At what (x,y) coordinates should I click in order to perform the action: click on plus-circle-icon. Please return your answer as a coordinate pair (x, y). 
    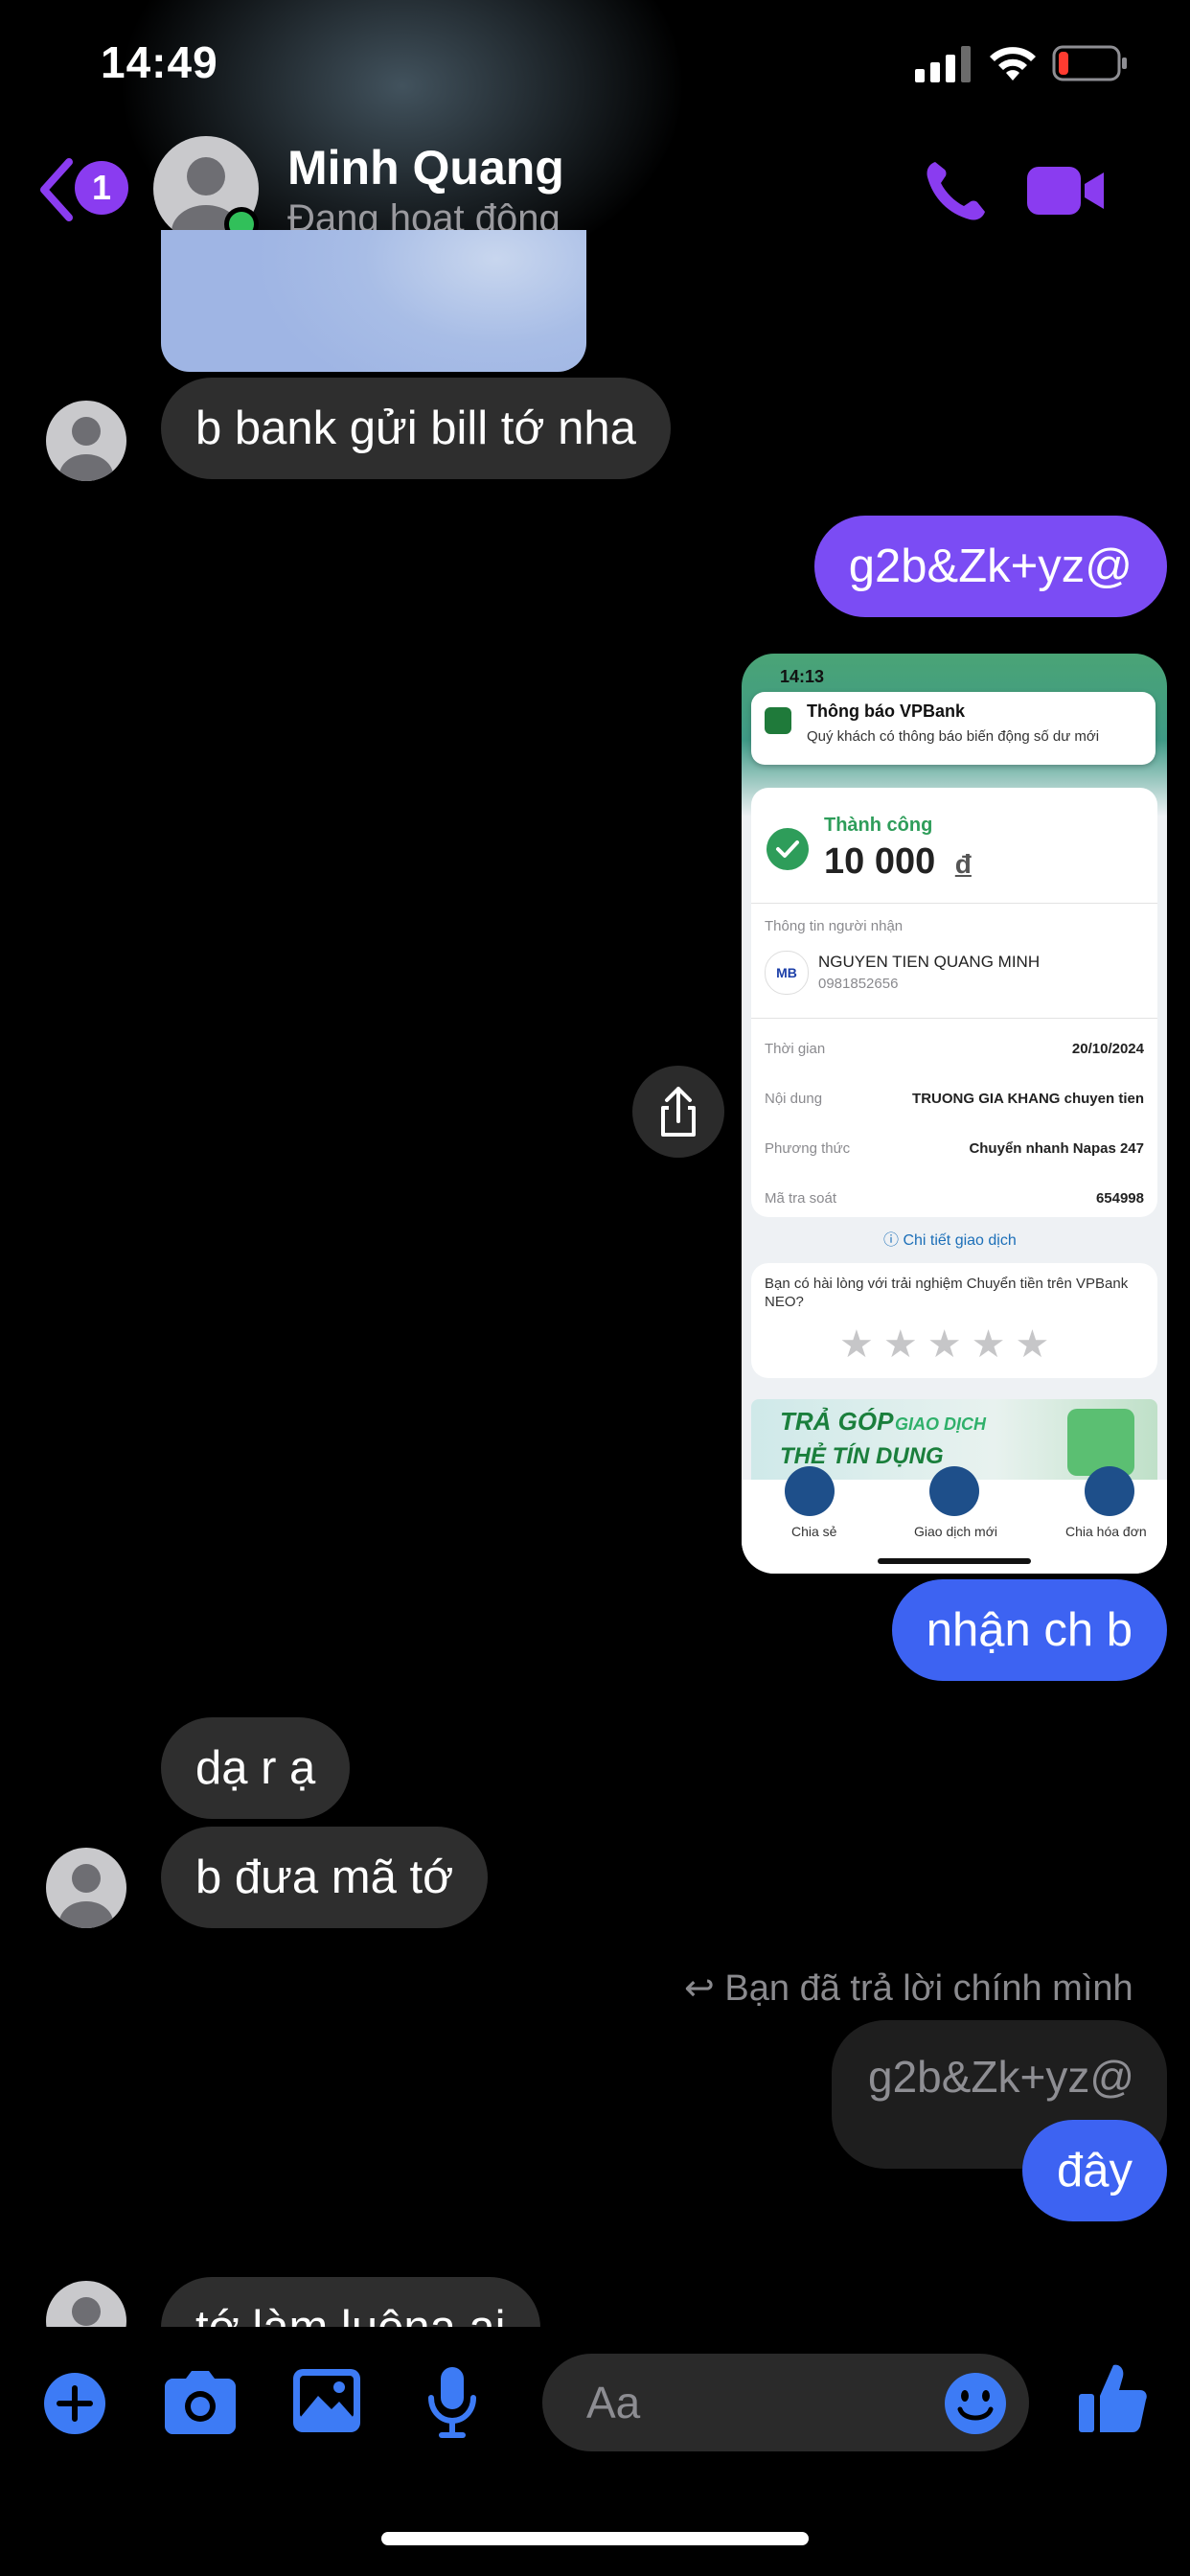
    Looking at the image, I should click on (74, 2403).